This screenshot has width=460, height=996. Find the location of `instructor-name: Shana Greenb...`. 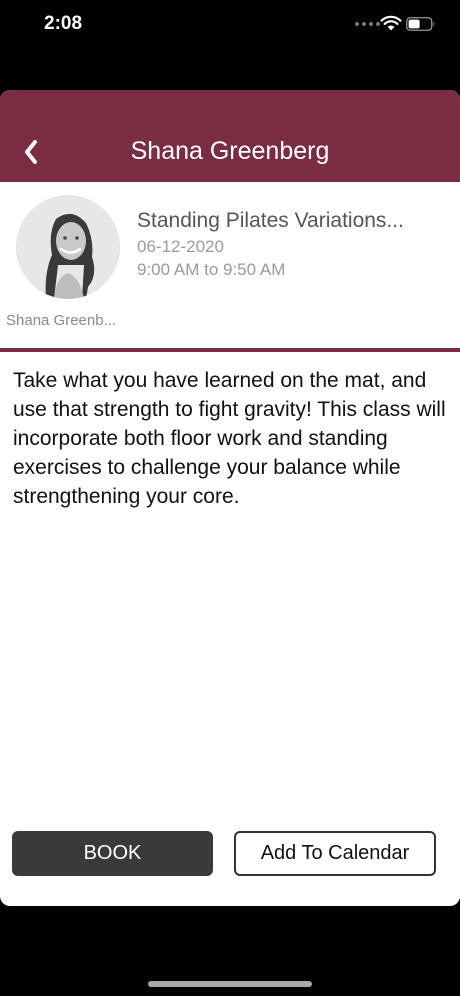

instructor-name: Shana Greenb... is located at coordinates (61, 320).